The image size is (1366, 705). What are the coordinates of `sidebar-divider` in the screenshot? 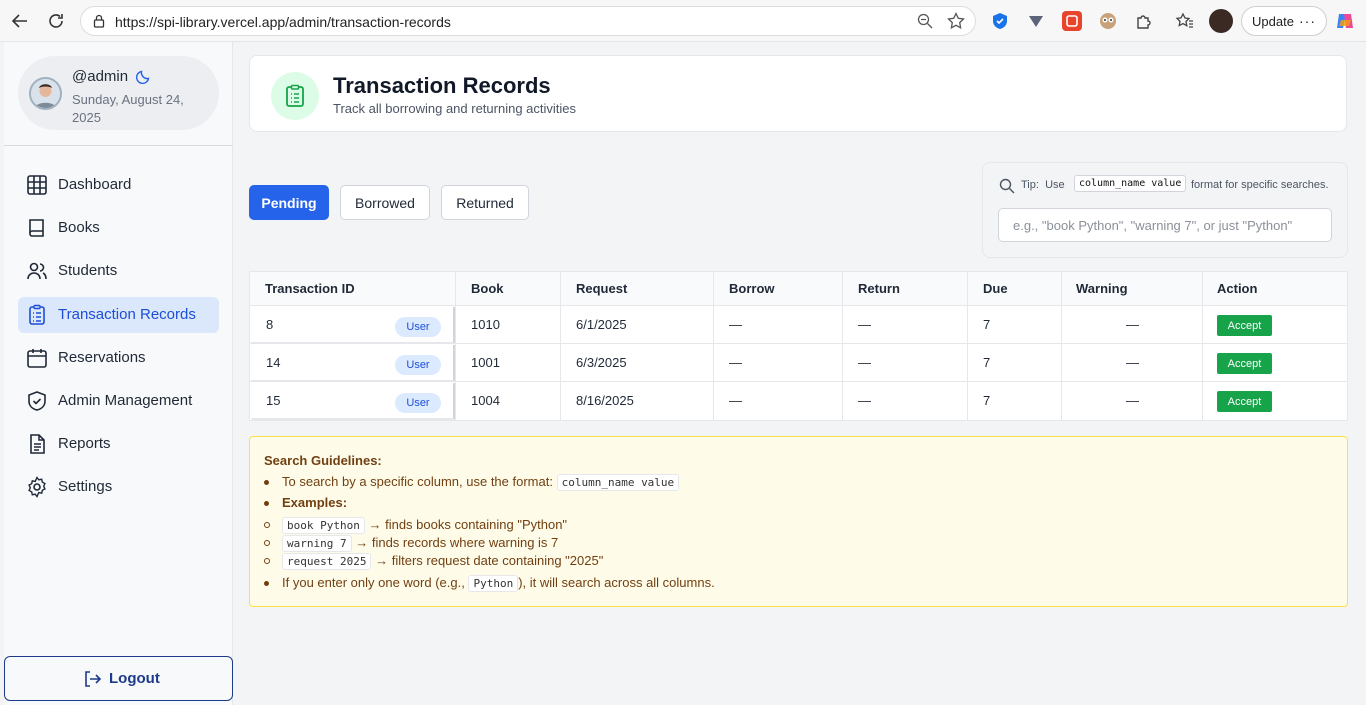 It's located at (118, 145).